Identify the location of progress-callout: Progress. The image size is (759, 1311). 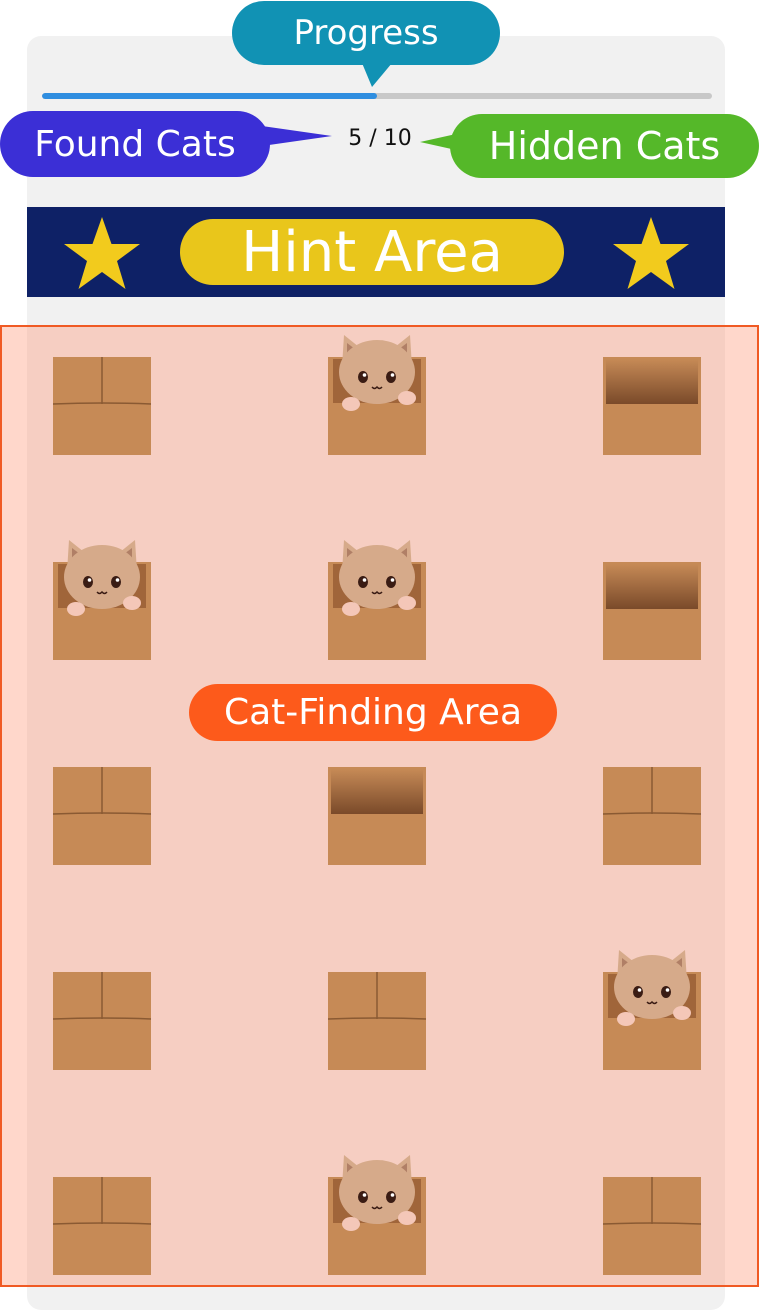
(366, 44).